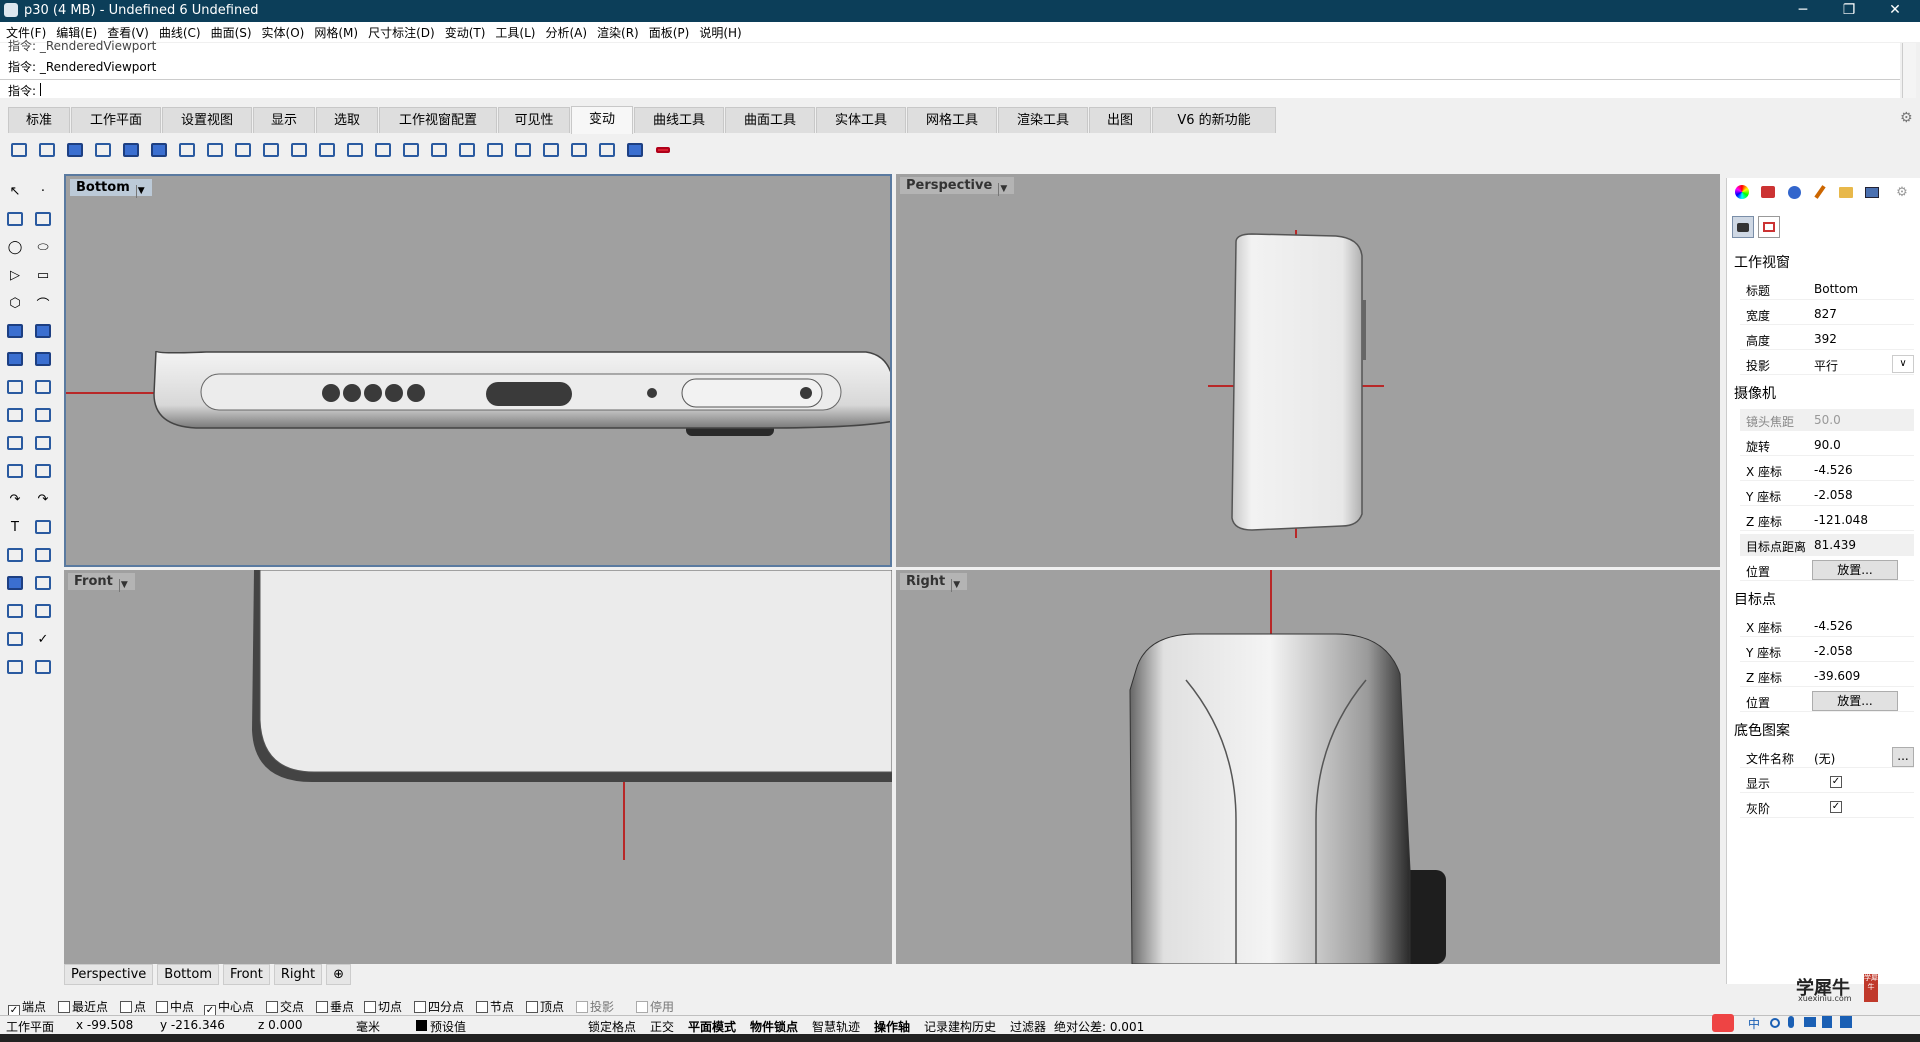 This screenshot has height=1042, width=1920. I want to click on copy-icon, so click(47, 150).